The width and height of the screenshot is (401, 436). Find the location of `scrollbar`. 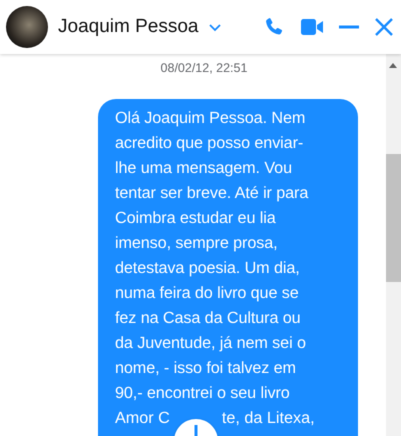

scrollbar is located at coordinates (393, 245).